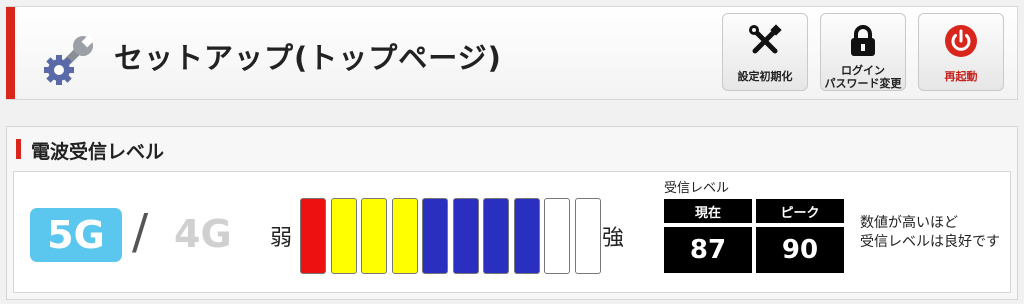 The width and height of the screenshot is (1024, 304). Describe the element at coordinates (71, 58) in the screenshot. I see `tools-settings-icon` at that location.